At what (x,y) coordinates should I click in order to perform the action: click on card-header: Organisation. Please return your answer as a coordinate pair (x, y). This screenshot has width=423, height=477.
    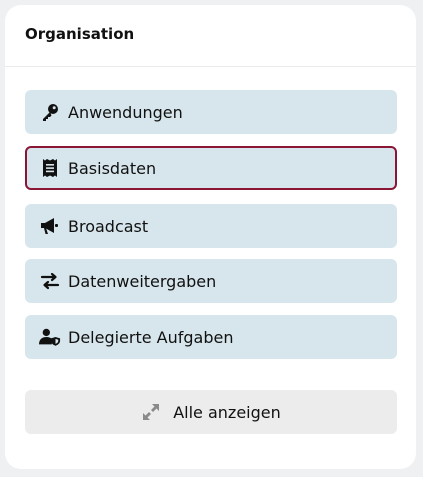
    Looking at the image, I should click on (210, 36).